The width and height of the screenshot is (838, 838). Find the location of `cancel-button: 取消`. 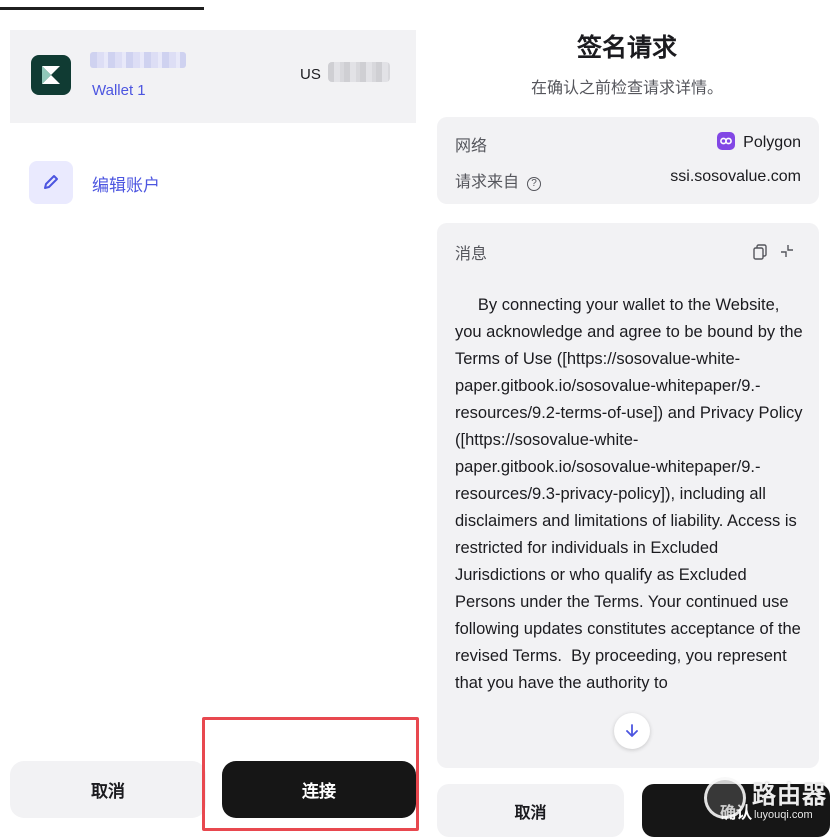

cancel-button: 取消 is located at coordinates (108, 789).